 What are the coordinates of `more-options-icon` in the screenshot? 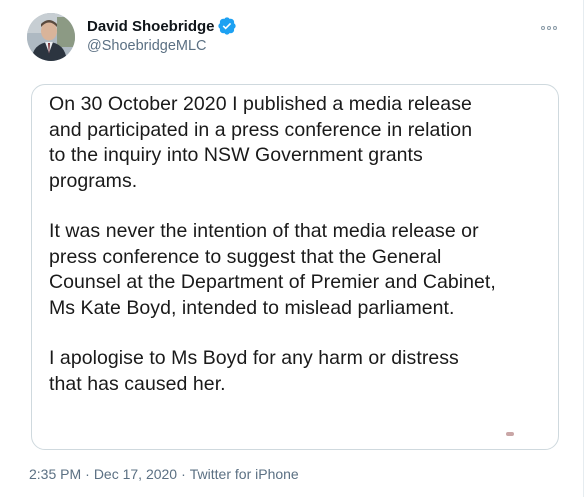 It's located at (549, 28).